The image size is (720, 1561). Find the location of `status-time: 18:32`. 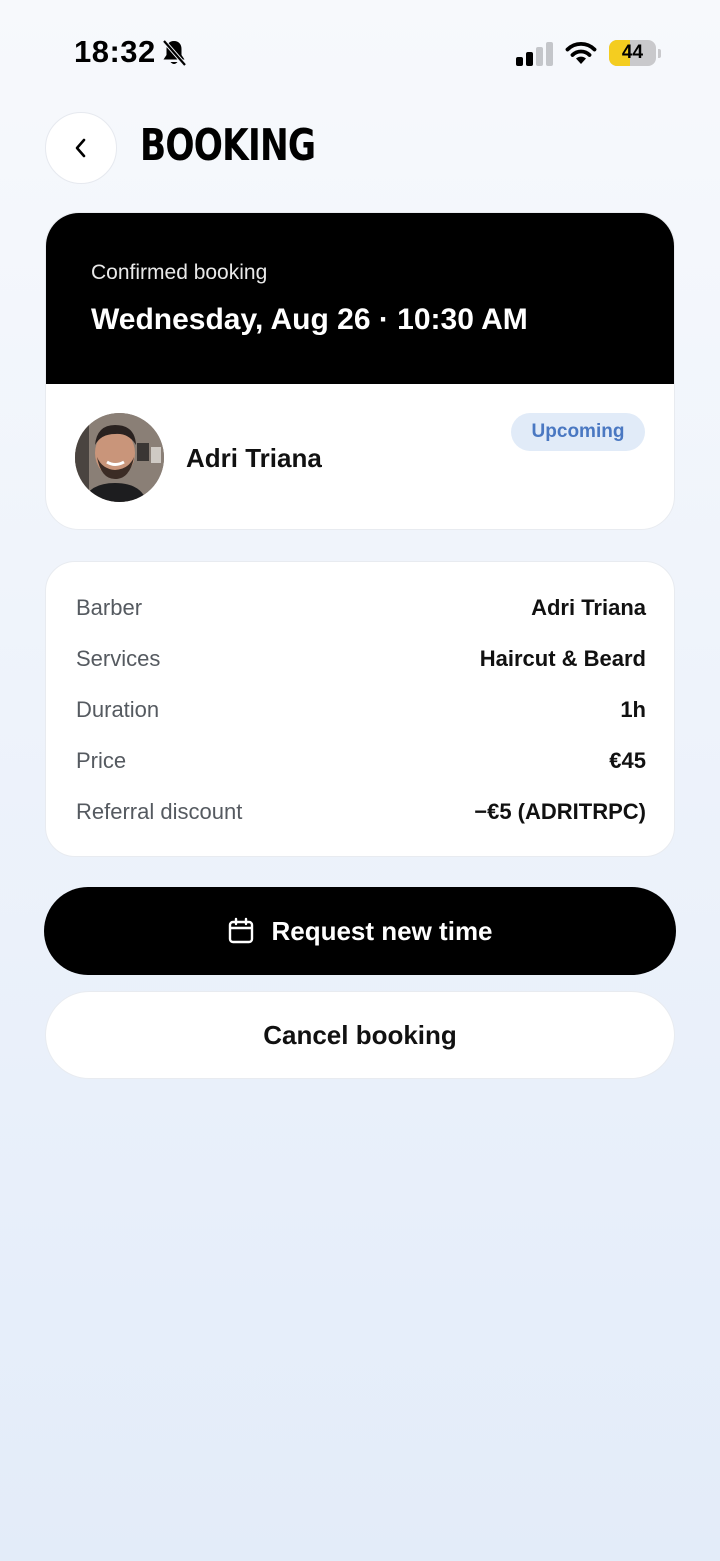

status-time: 18:32 is located at coordinates (115, 51).